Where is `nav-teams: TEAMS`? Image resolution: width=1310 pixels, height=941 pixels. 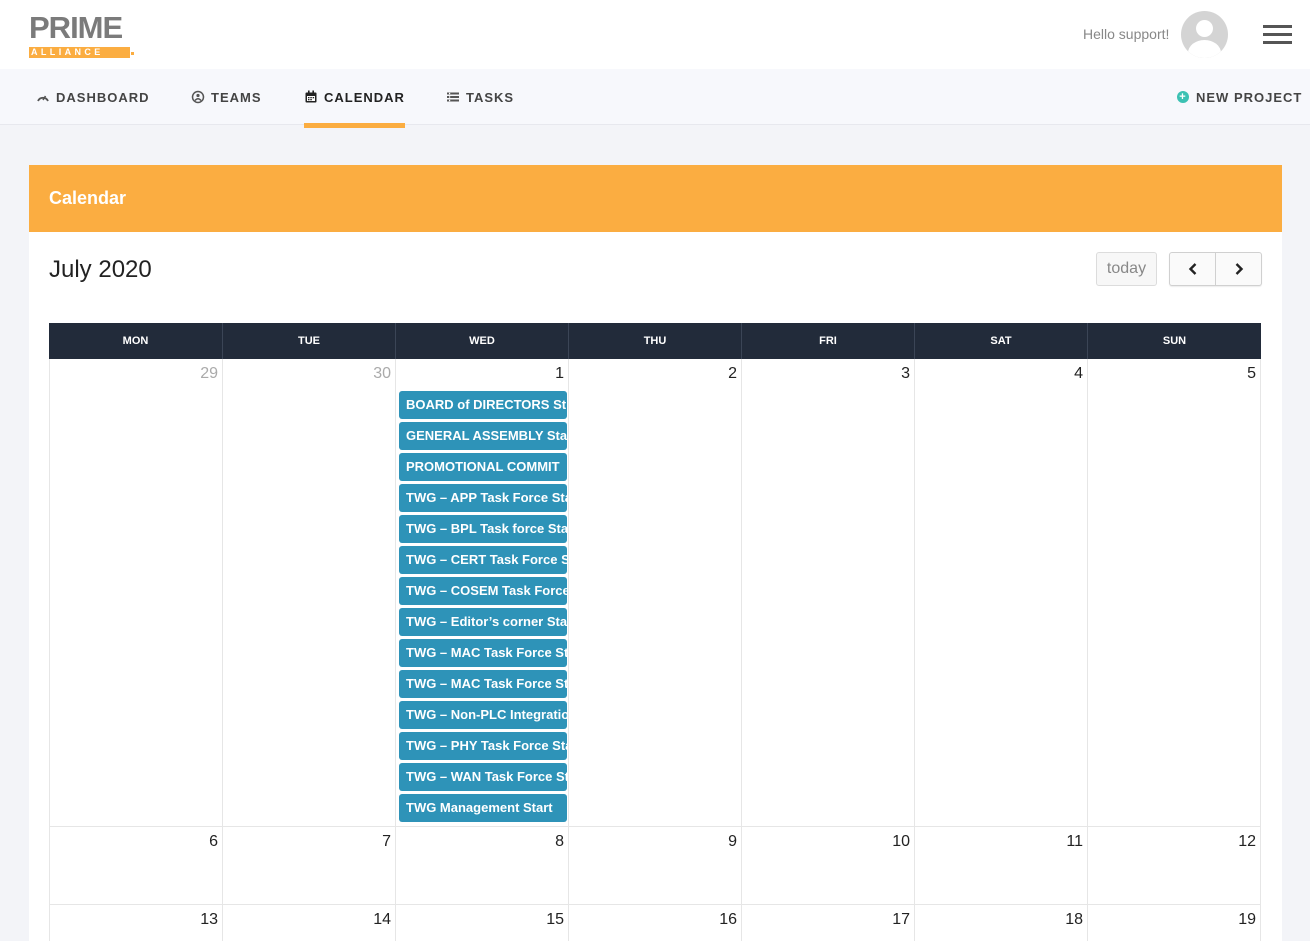
nav-teams: TEAMS is located at coordinates (226, 97).